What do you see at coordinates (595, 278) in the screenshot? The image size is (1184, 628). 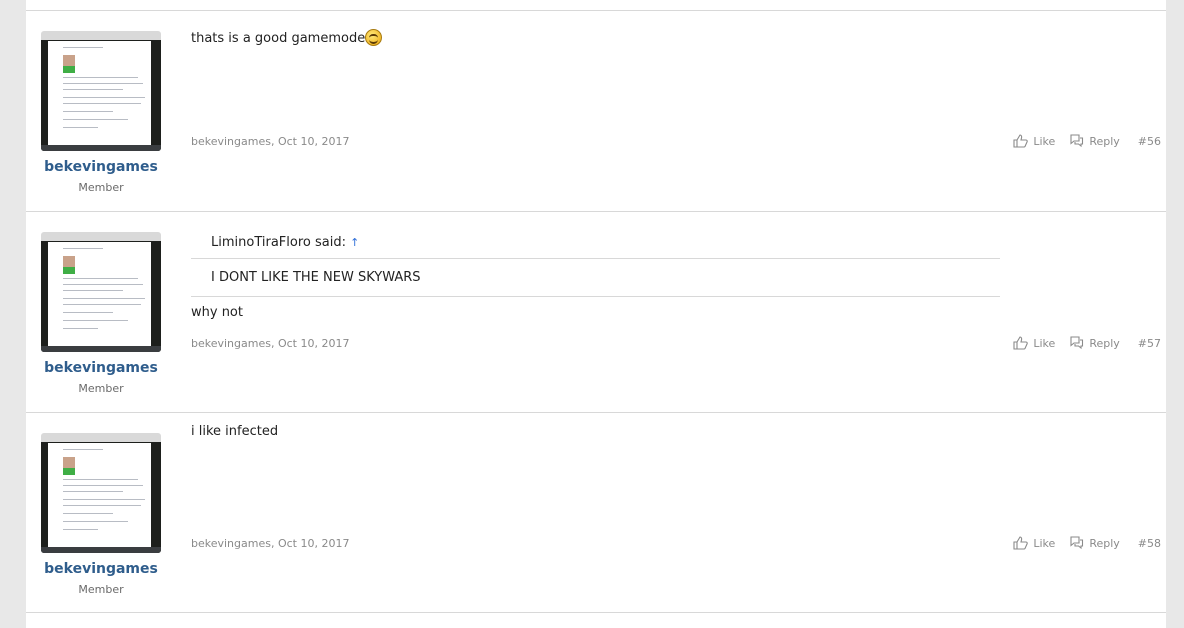 I see `quote-text: I DONT LIKE THE NEW SKYWARS` at bounding box center [595, 278].